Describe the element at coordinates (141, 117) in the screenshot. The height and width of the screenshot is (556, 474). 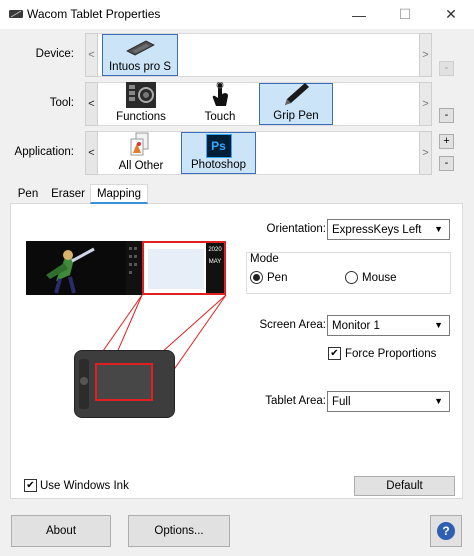
I see `tool-item-label: Functions` at that location.